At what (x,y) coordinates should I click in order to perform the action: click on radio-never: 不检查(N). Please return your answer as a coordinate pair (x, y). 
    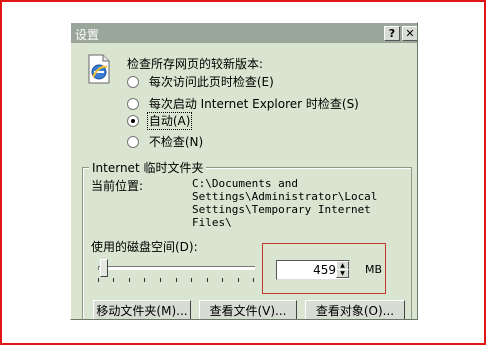
    Looking at the image, I should click on (165, 141).